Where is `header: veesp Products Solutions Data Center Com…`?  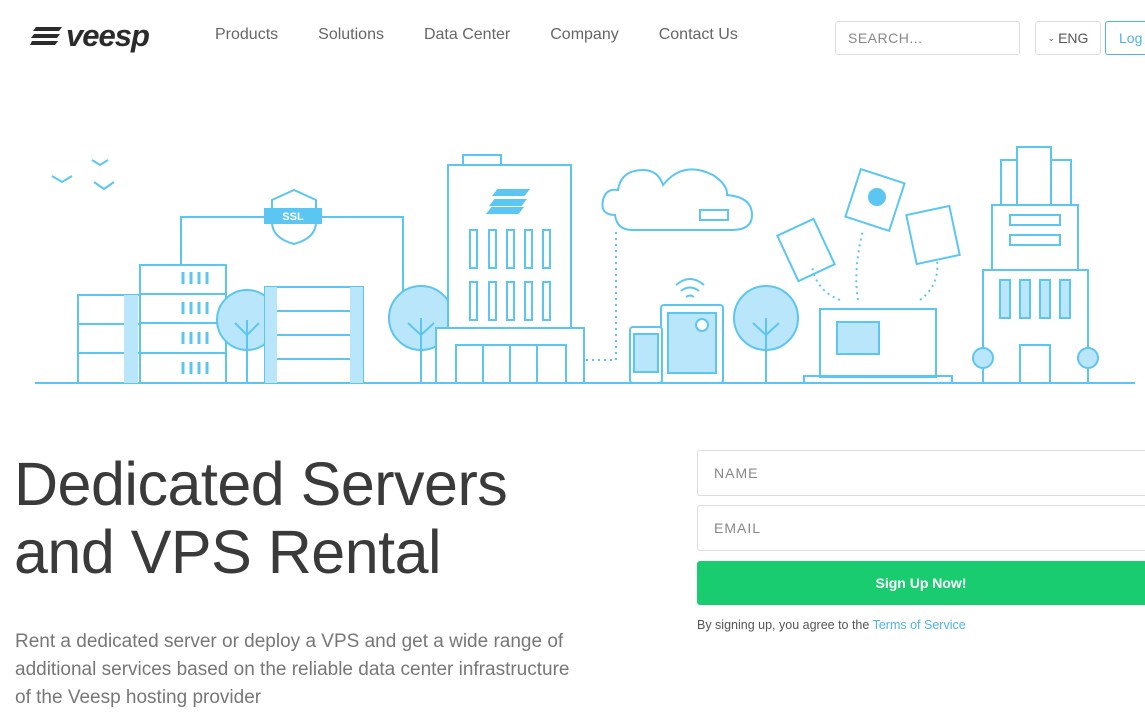
header: veesp Products Solutions Data Center Com… is located at coordinates (572, 35).